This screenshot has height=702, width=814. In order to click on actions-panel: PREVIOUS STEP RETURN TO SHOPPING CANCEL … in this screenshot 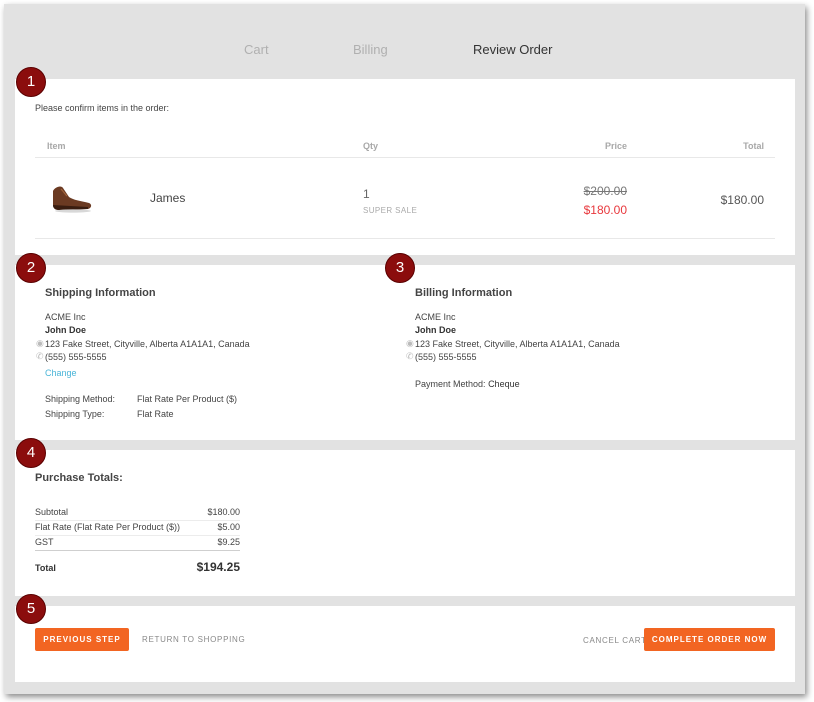, I will do `click(405, 644)`.